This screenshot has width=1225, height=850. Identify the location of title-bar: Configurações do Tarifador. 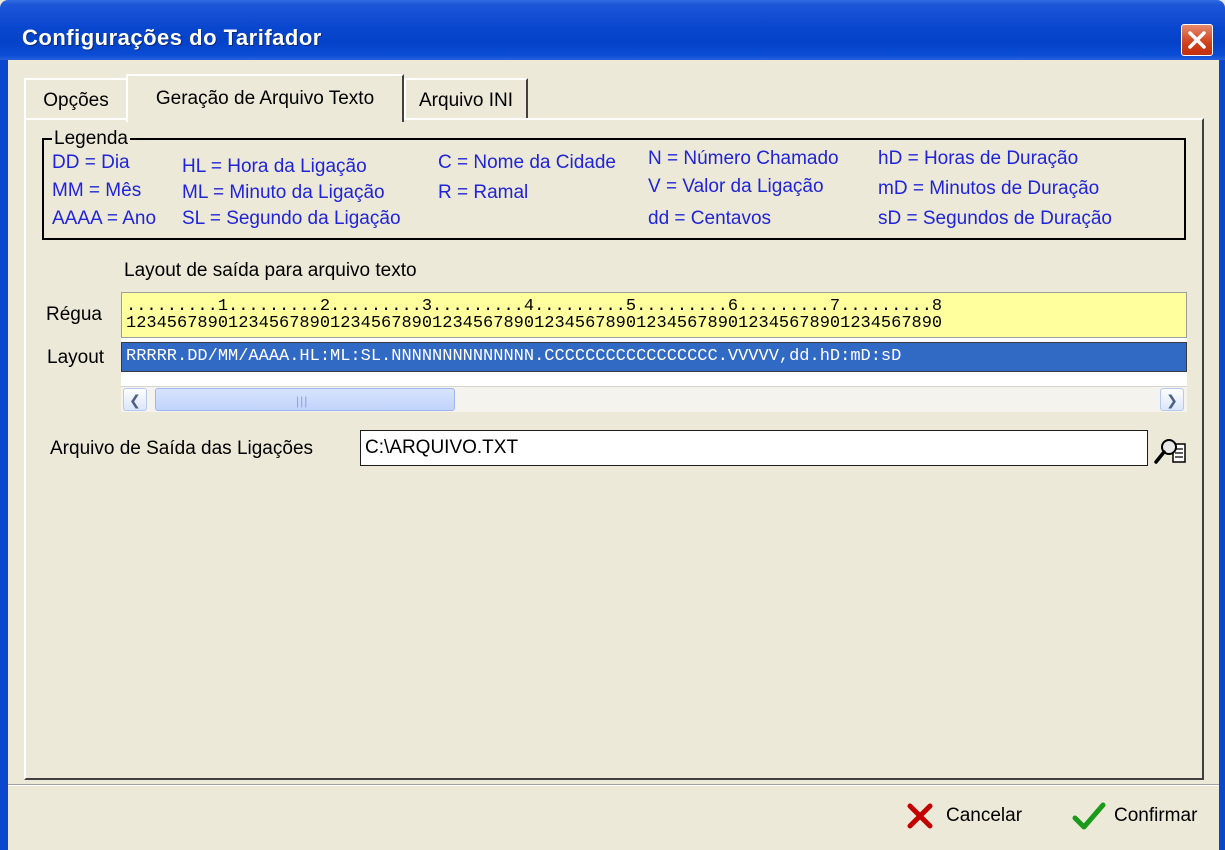
(612, 30).